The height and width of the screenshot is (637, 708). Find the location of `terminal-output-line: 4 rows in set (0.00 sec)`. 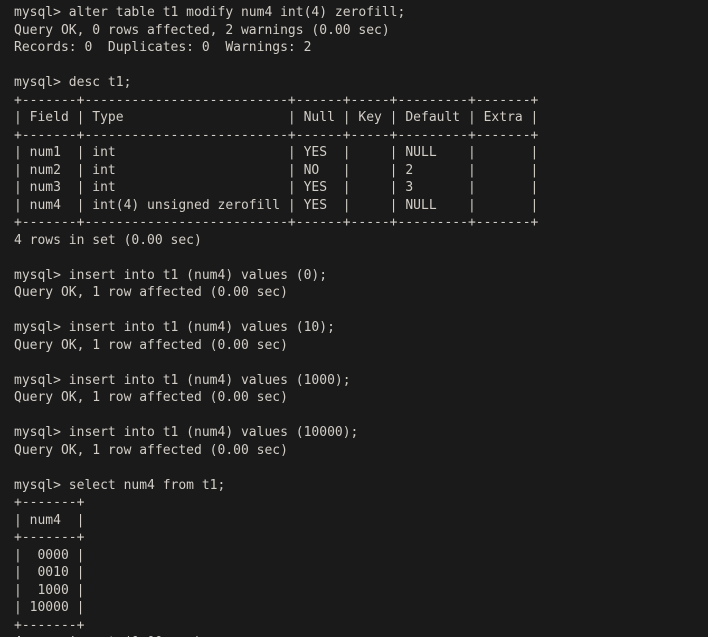

terminal-output-line: 4 rows in set (0.00 sec) is located at coordinates (108, 240).